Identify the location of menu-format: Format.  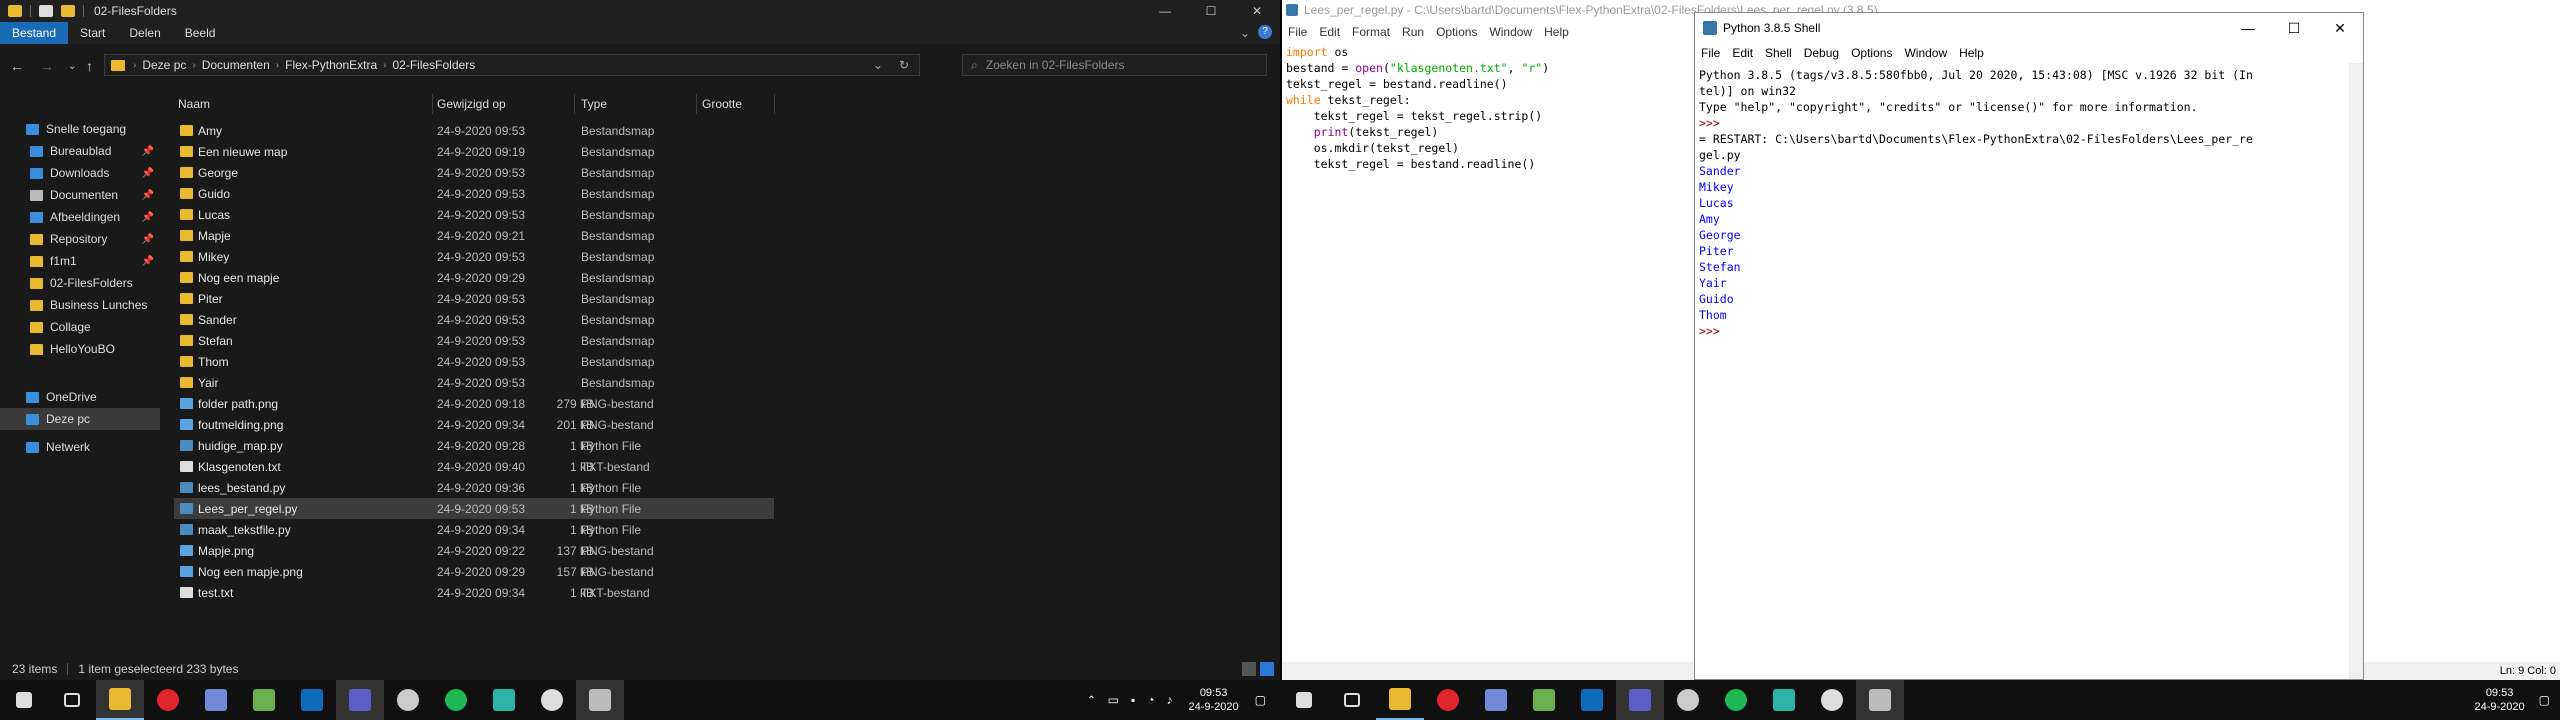
(1371, 32).